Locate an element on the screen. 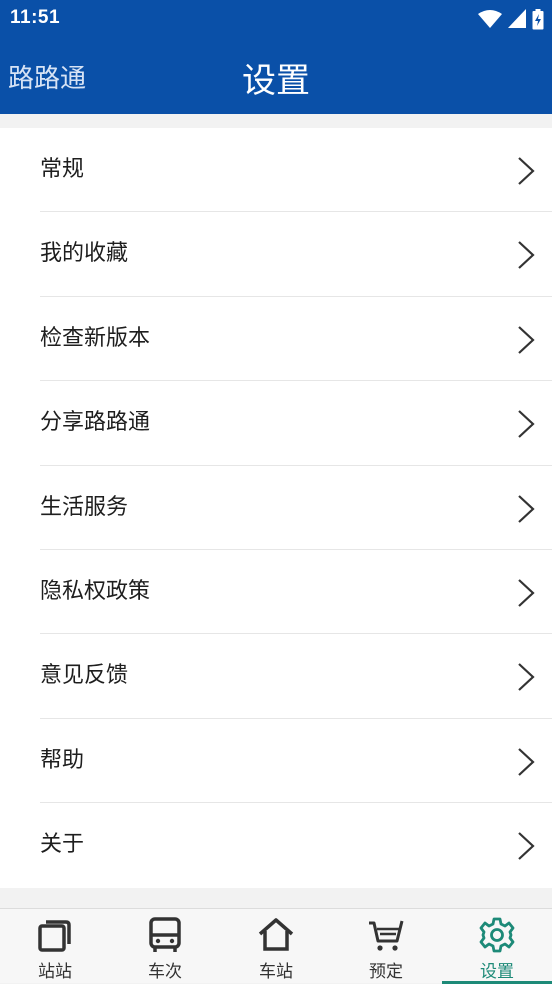 This screenshot has width=552, height=984. gear-icon is located at coordinates (497, 935).